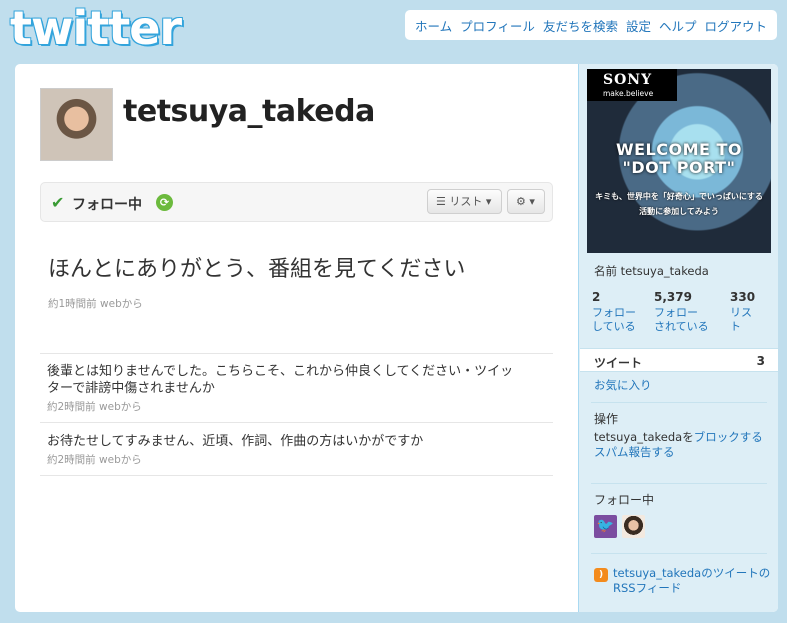  Describe the element at coordinates (681, 445) in the screenshot. I see `actions-block: tetsuya_takedaをブロックする スパム報告する` at that location.